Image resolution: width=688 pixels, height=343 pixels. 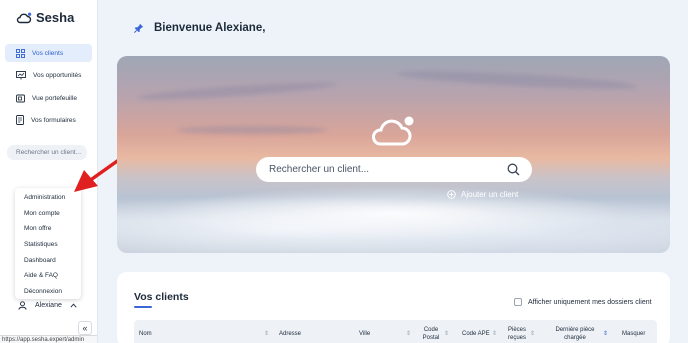 What do you see at coordinates (143, 307) in the screenshot?
I see `title-underline` at bounding box center [143, 307].